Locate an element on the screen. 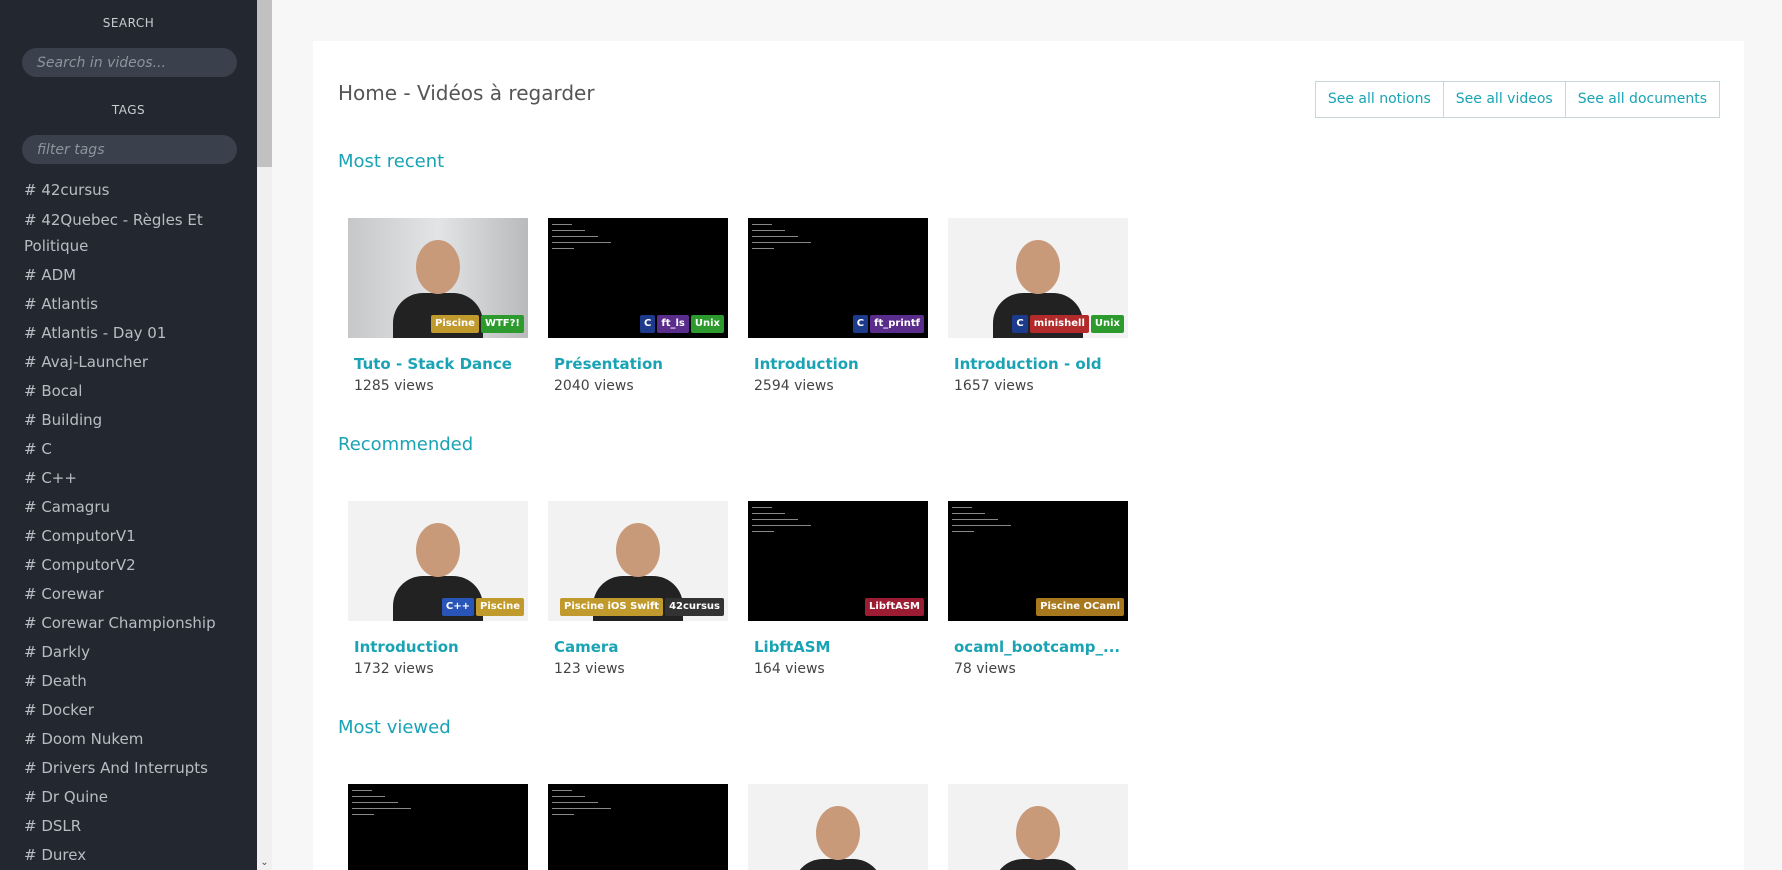 The image size is (1782, 870). tag-badges: Cft_printf is located at coordinates (888, 324).